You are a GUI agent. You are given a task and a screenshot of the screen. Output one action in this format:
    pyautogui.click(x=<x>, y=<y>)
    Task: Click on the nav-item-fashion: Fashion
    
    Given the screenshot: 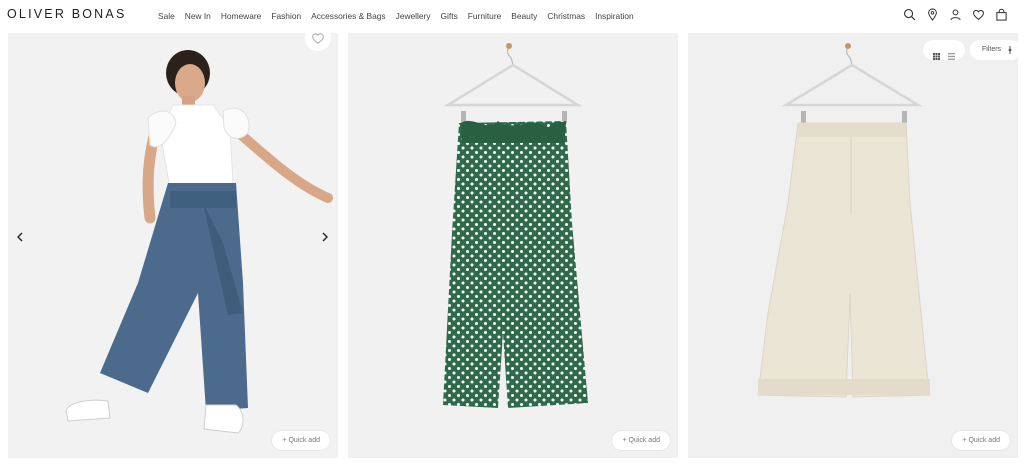 What is the action you would take?
    pyautogui.click(x=286, y=16)
    